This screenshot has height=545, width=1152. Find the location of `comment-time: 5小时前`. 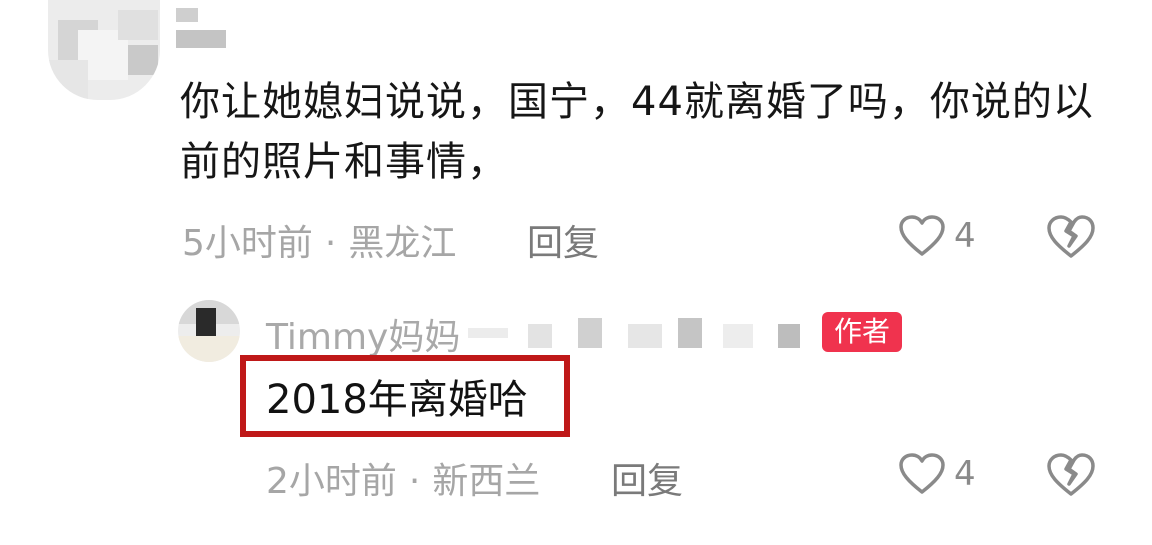

comment-time: 5小时前 is located at coordinates (247, 243).